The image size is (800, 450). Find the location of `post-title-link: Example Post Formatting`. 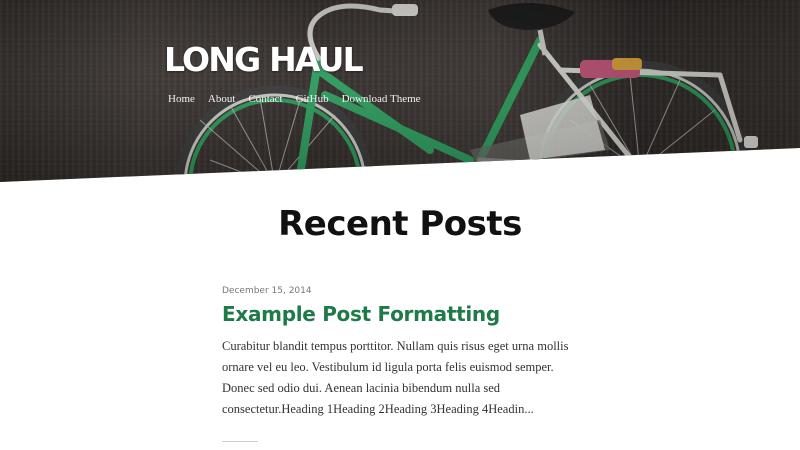

post-title-link: Example Post Formatting is located at coordinates (397, 314).